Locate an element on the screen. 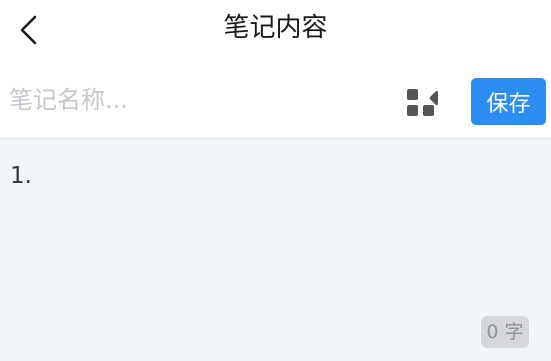  char-count-badge: 0 字 is located at coordinates (505, 332).